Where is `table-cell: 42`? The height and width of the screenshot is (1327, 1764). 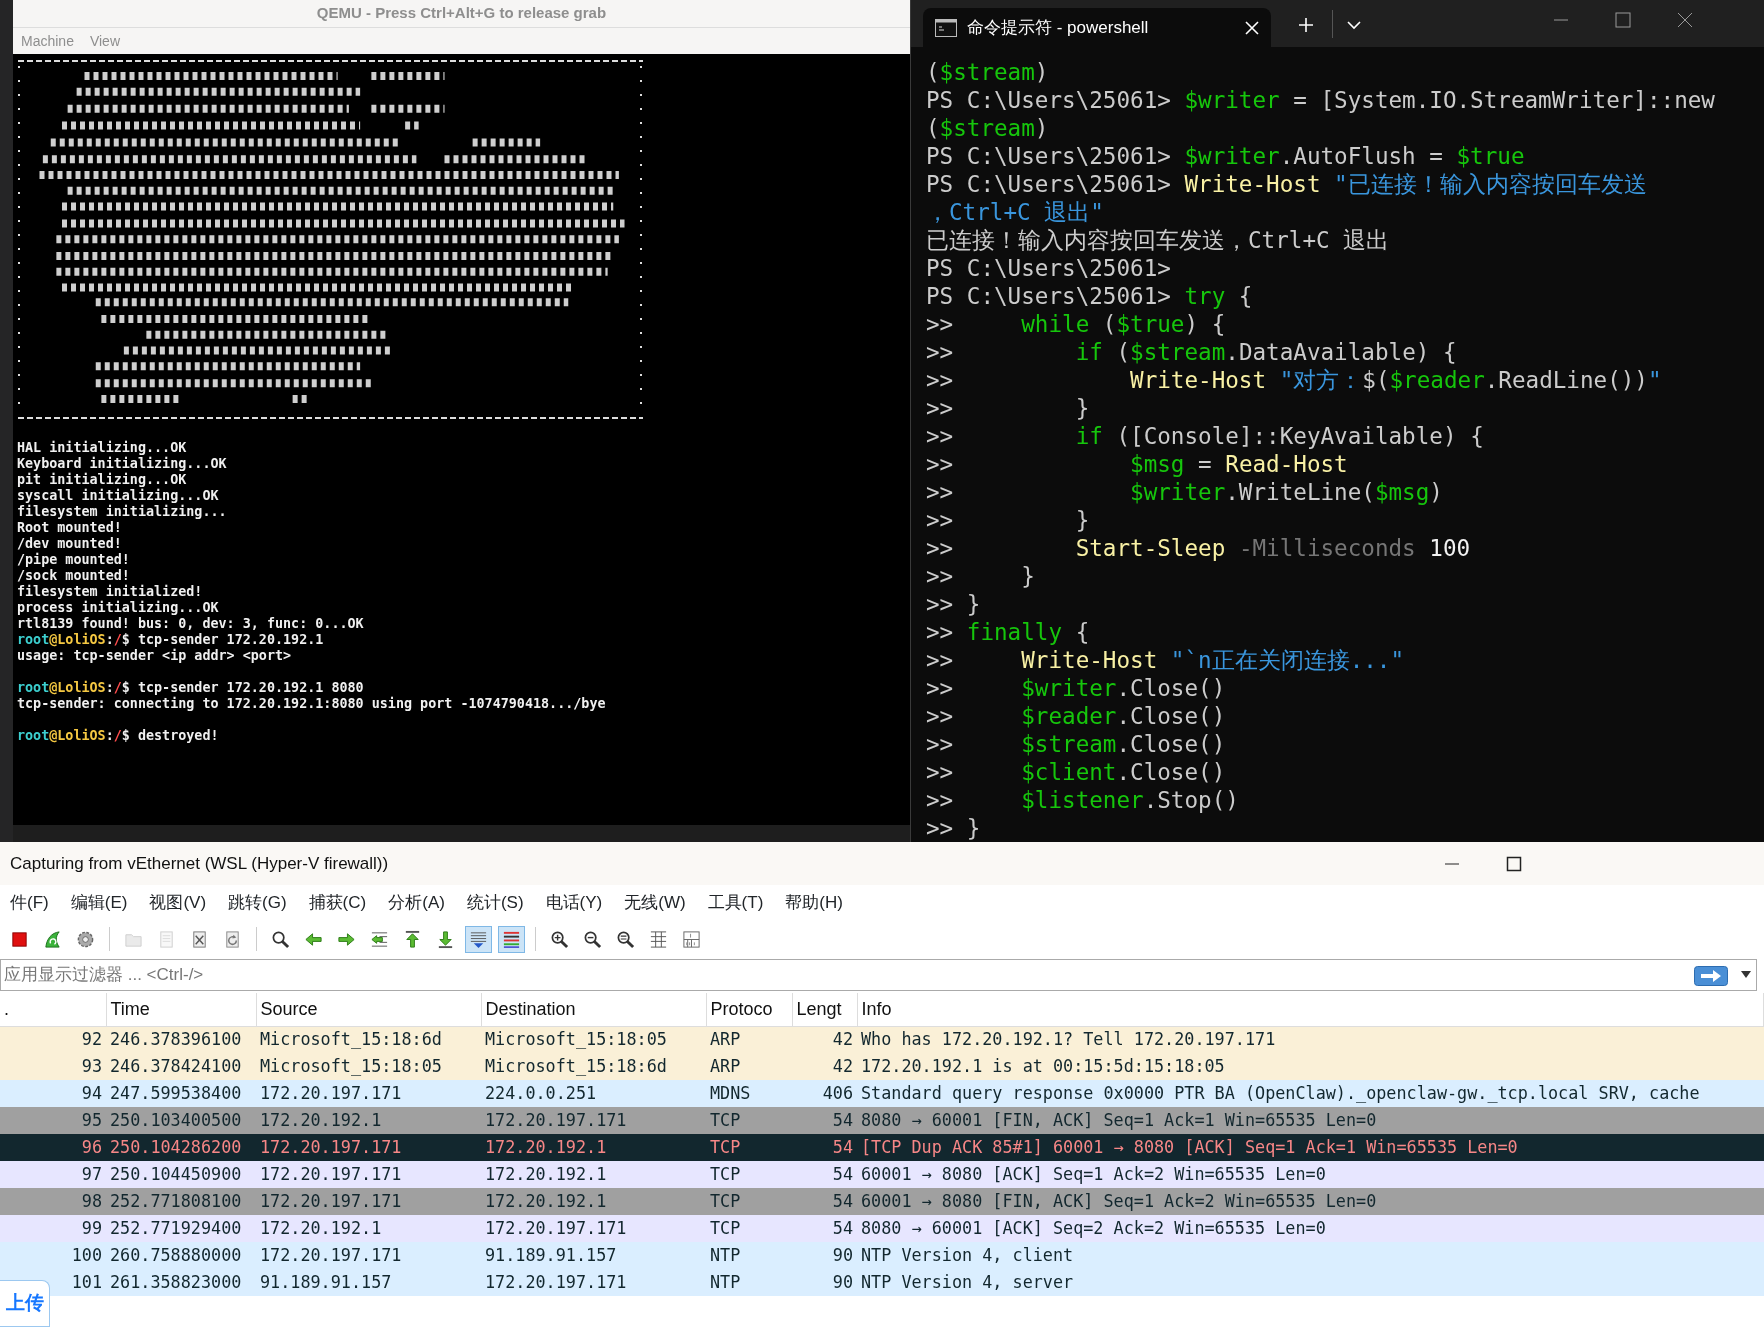 table-cell: 42 is located at coordinates (824, 1066).